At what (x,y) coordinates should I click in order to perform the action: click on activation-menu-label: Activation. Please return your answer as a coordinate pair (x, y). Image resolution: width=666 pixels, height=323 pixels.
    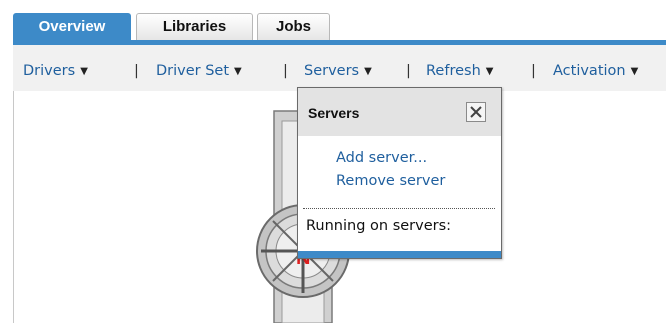
    Looking at the image, I should click on (589, 71).